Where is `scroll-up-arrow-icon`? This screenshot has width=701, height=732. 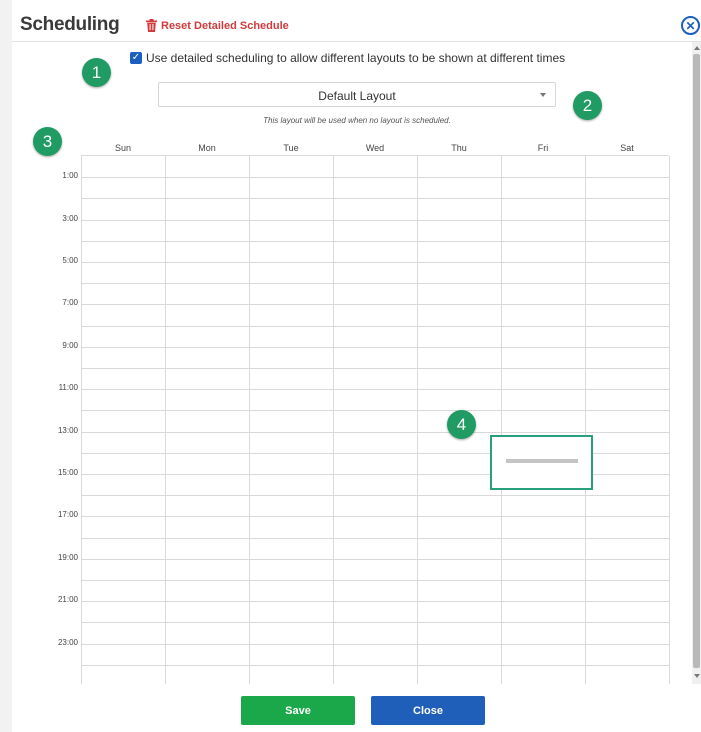
scroll-up-arrow-icon is located at coordinates (697, 48).